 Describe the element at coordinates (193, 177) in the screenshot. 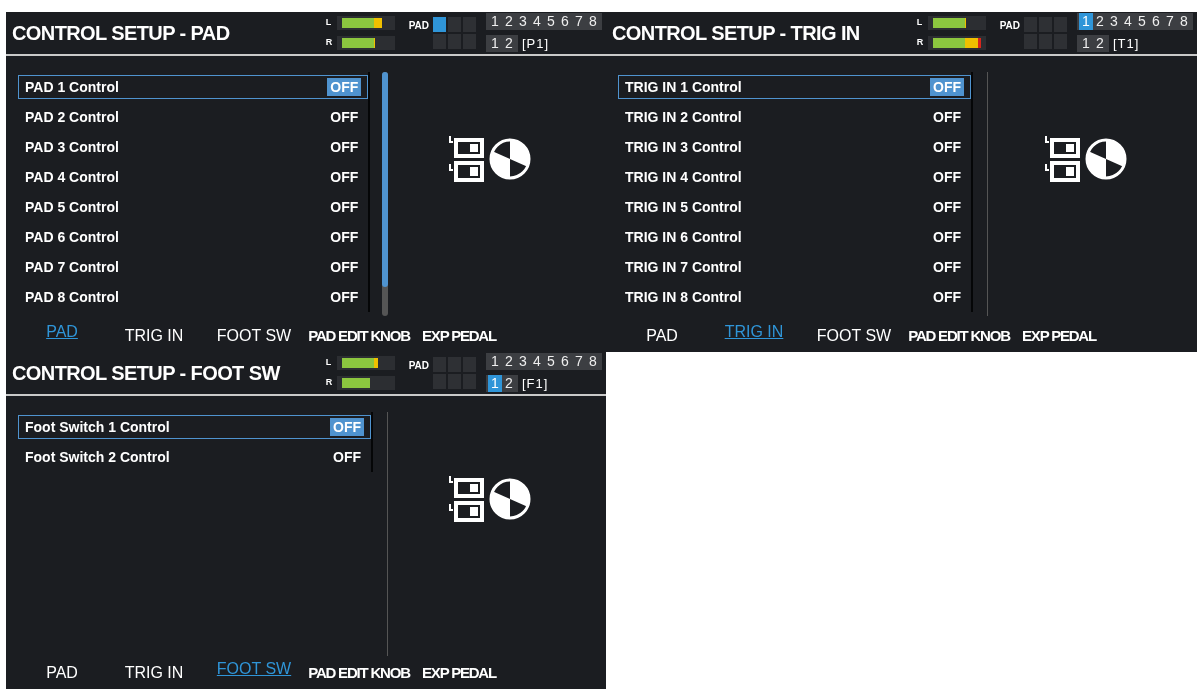

I see `list-row: PAD 4 Control OFF` at that location.